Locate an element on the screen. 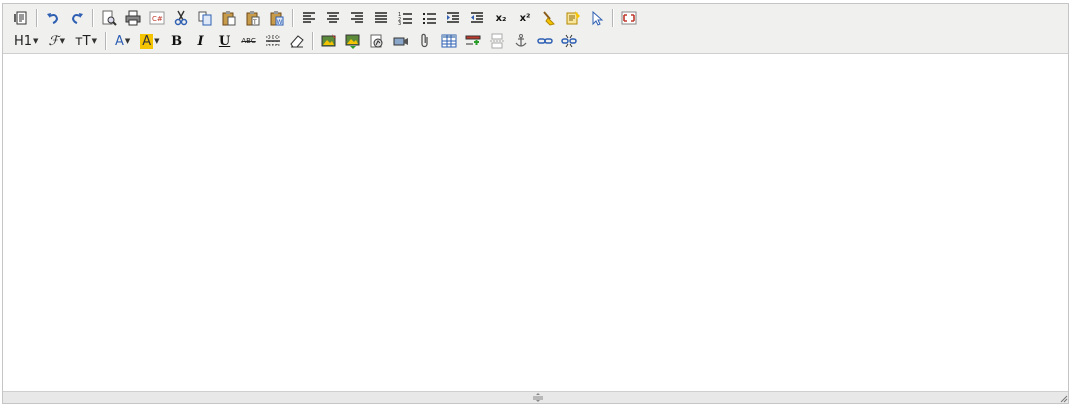 This screenshot has height=416, width=1076. align-center-button is located at coordinates (333, 18).